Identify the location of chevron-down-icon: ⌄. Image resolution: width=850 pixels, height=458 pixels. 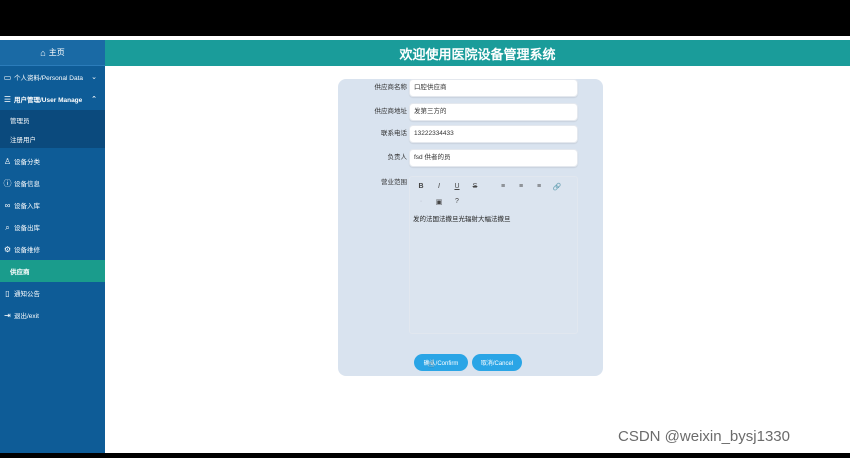
(94, 77).